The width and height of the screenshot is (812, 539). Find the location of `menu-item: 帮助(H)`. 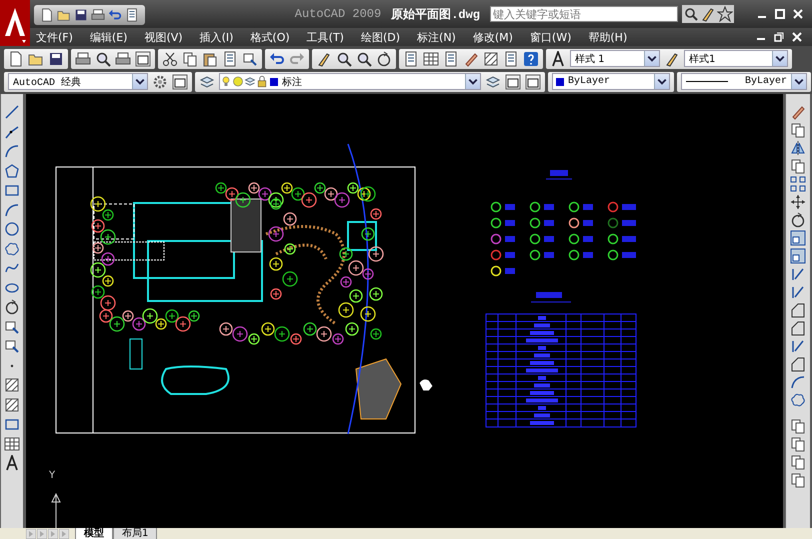

menu-item: 帮助(H) is located at coordinates (608, 37).